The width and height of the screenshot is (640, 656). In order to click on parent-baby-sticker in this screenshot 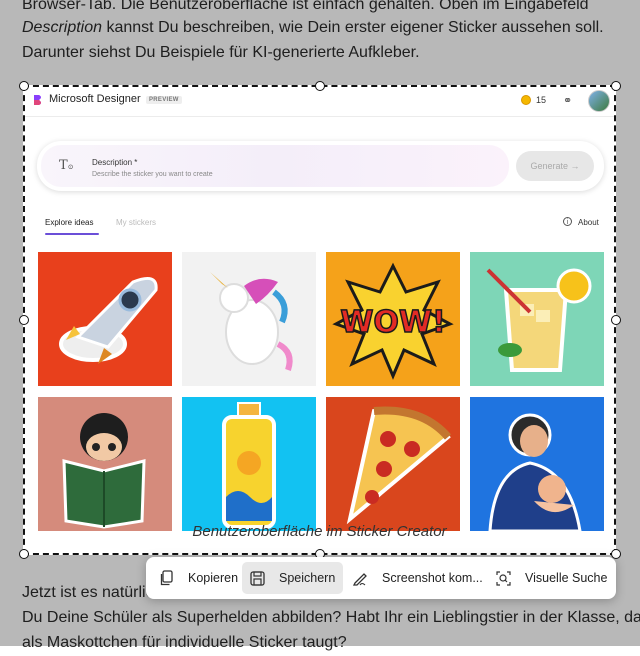, I will do `click(537, 464)`.